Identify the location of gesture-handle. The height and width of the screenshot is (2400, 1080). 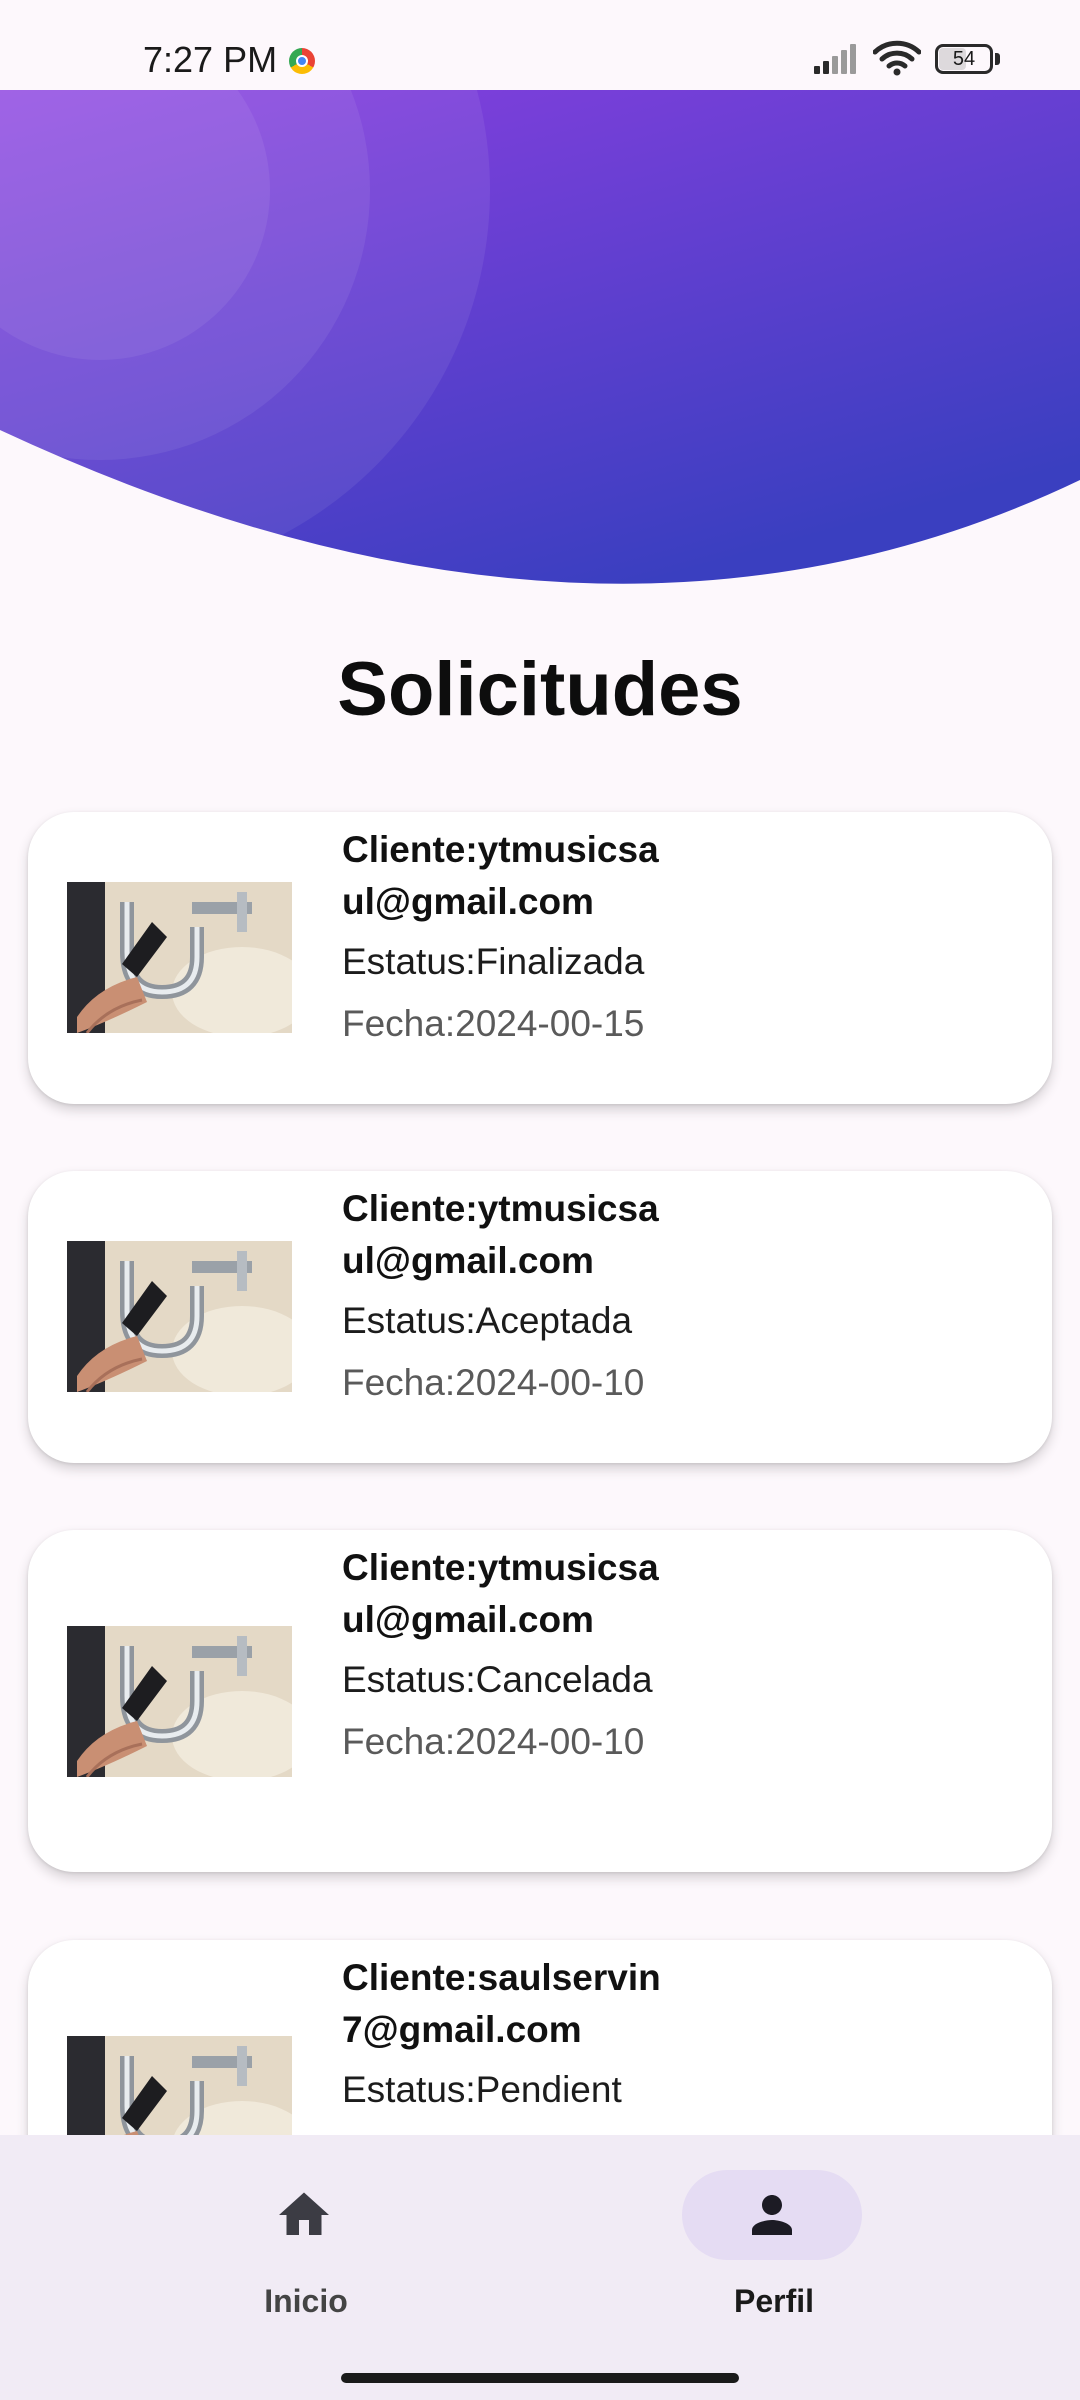
(540, 2378).